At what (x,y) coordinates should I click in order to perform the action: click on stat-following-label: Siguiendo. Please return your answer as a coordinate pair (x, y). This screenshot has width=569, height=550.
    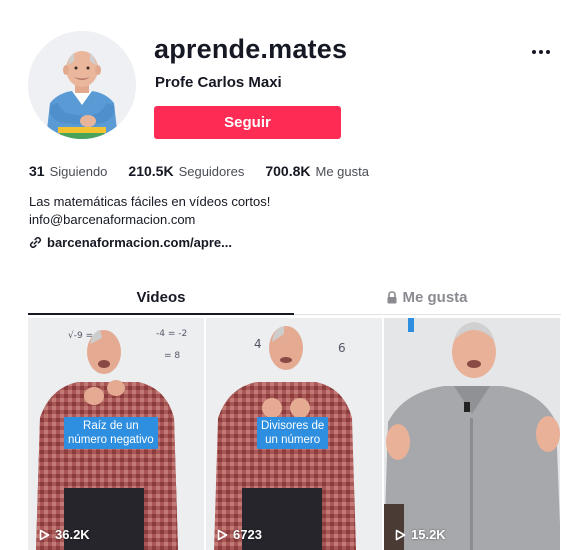
    Looking at the image, I should click on (78, 171).